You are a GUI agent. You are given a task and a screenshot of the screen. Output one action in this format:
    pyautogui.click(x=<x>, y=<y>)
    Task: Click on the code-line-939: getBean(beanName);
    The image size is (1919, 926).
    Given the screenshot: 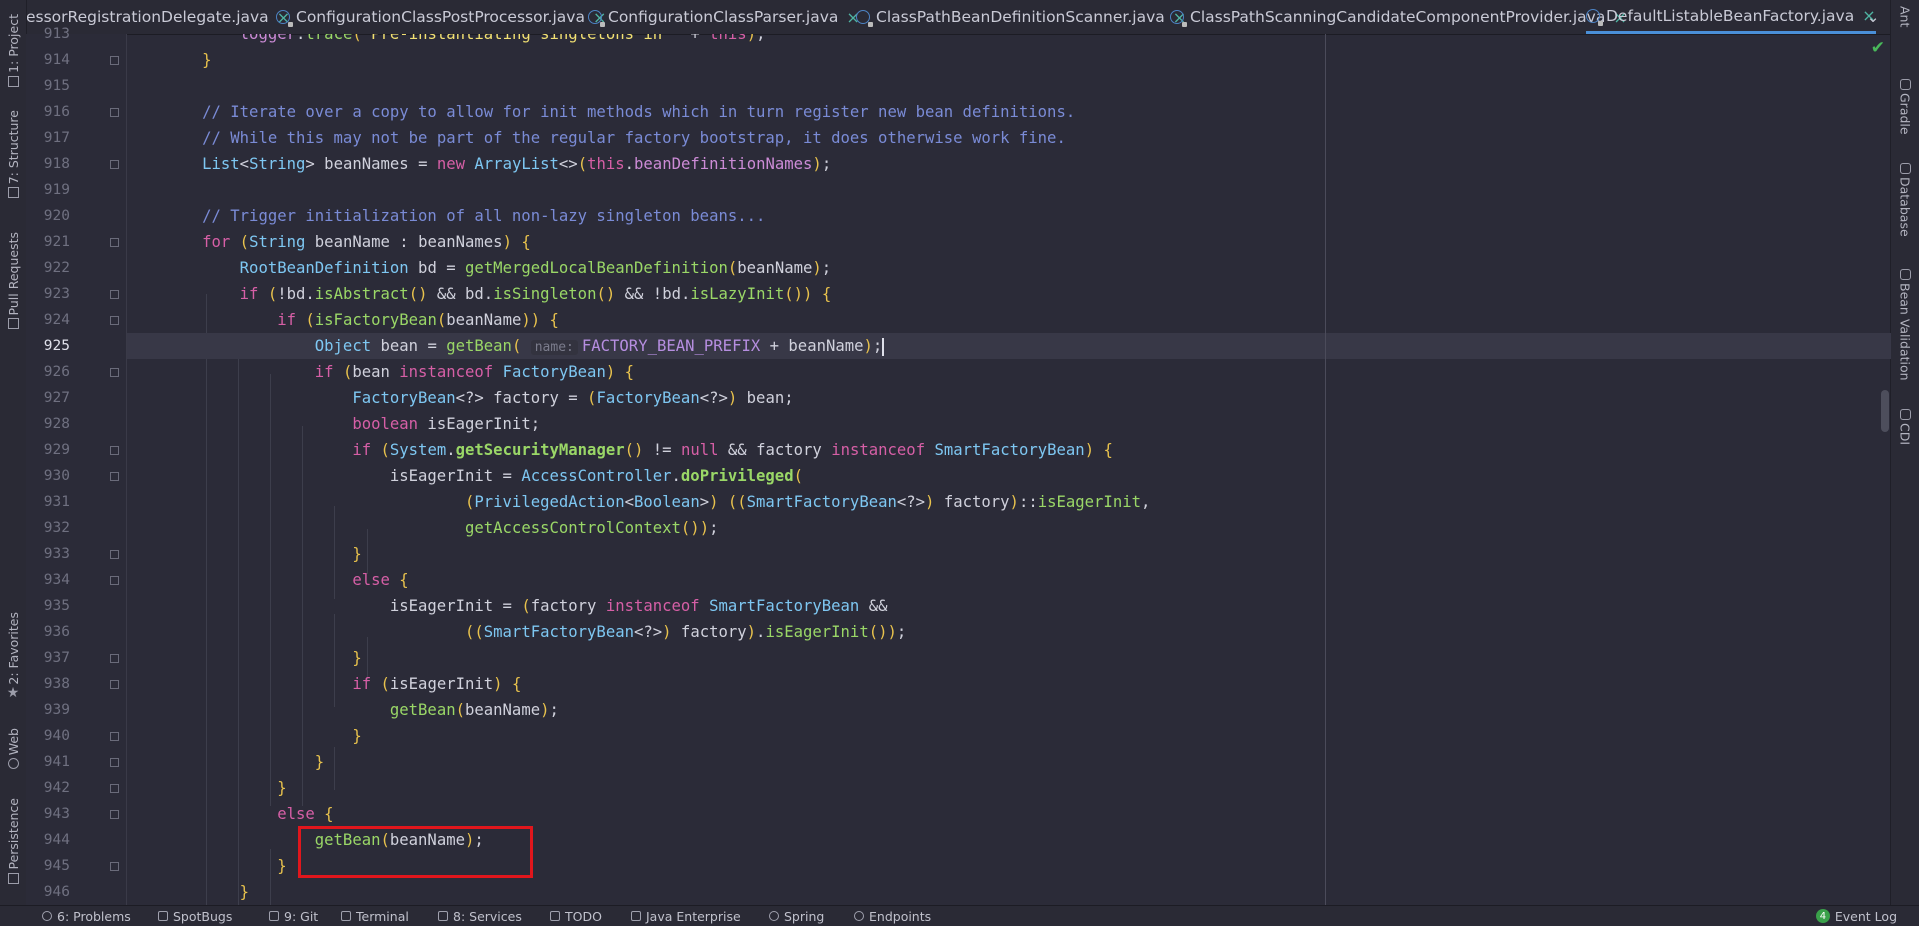 What is the action you would take?
    pyautogui.click(x=1009, y=710)
    